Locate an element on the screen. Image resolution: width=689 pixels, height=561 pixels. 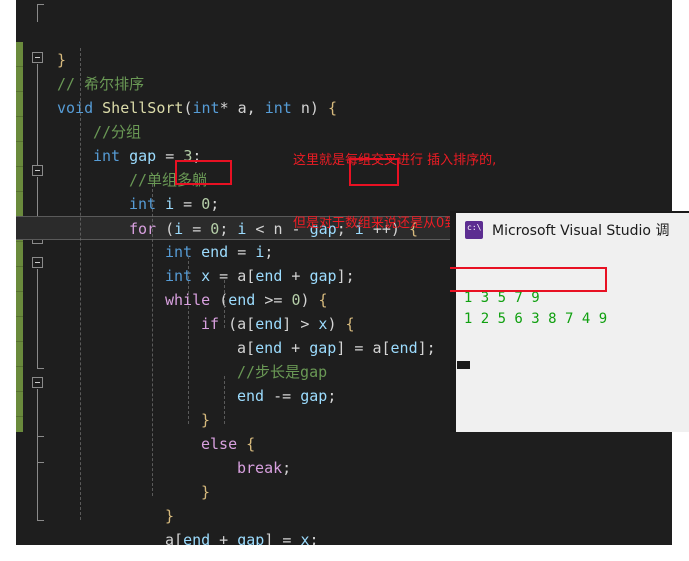
console-output-line: 0 1 3 5 7 9 is located at coordinates (498, 298).